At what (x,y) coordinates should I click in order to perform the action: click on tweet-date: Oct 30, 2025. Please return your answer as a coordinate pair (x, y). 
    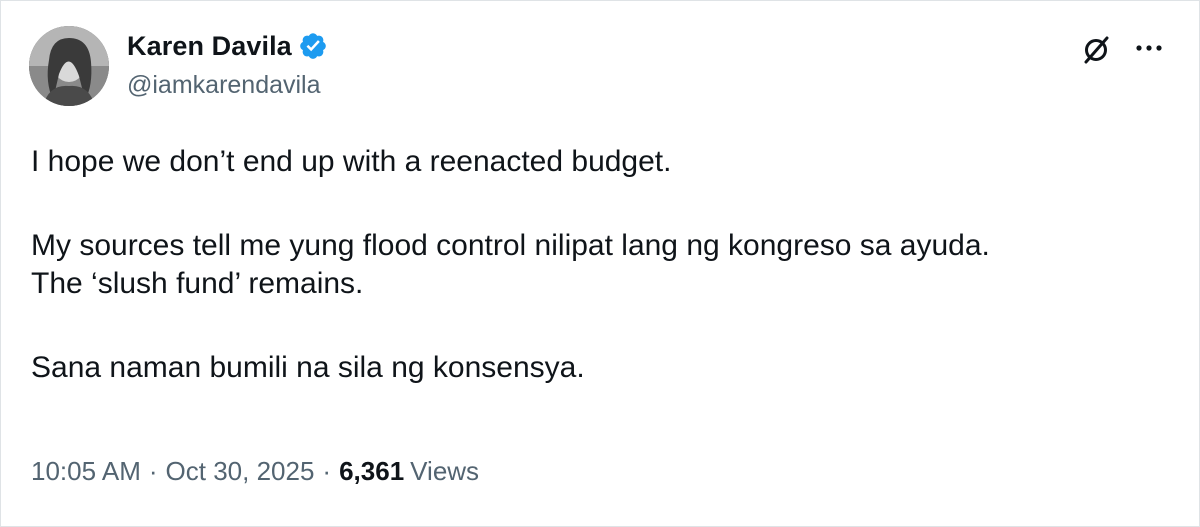
    Looking at the image, I should click on (240, 471).